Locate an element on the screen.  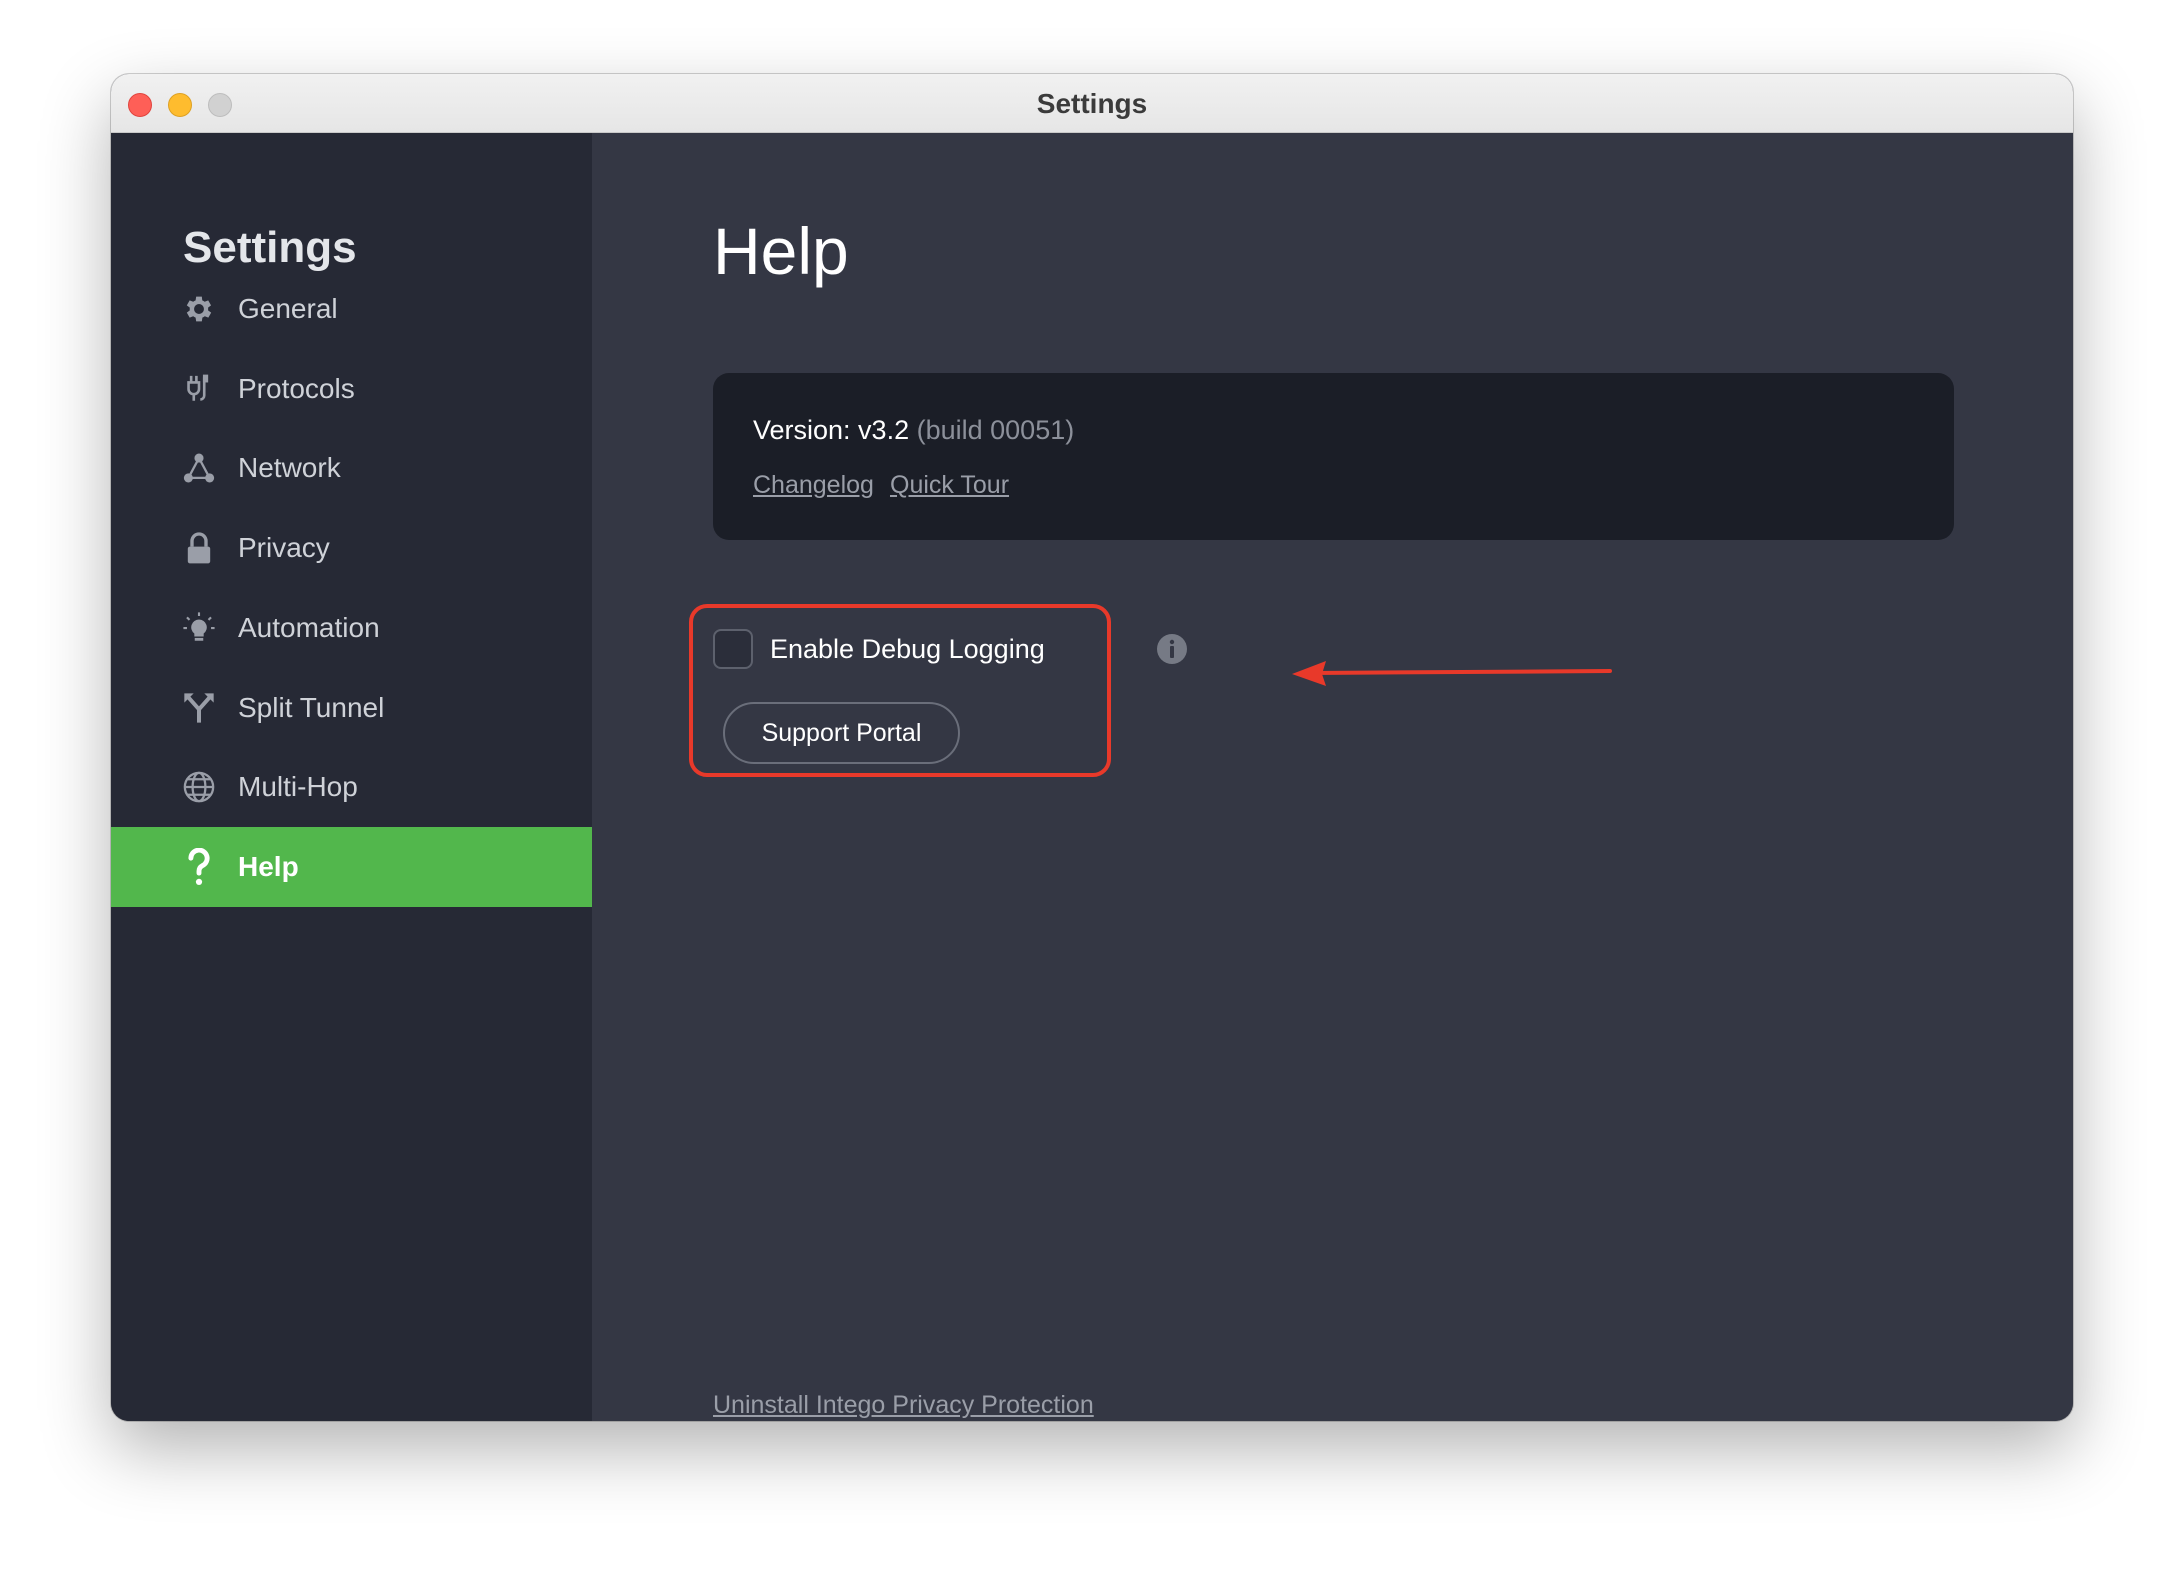
support-portal-button: Support Portal is located at coordinates (841, 733).